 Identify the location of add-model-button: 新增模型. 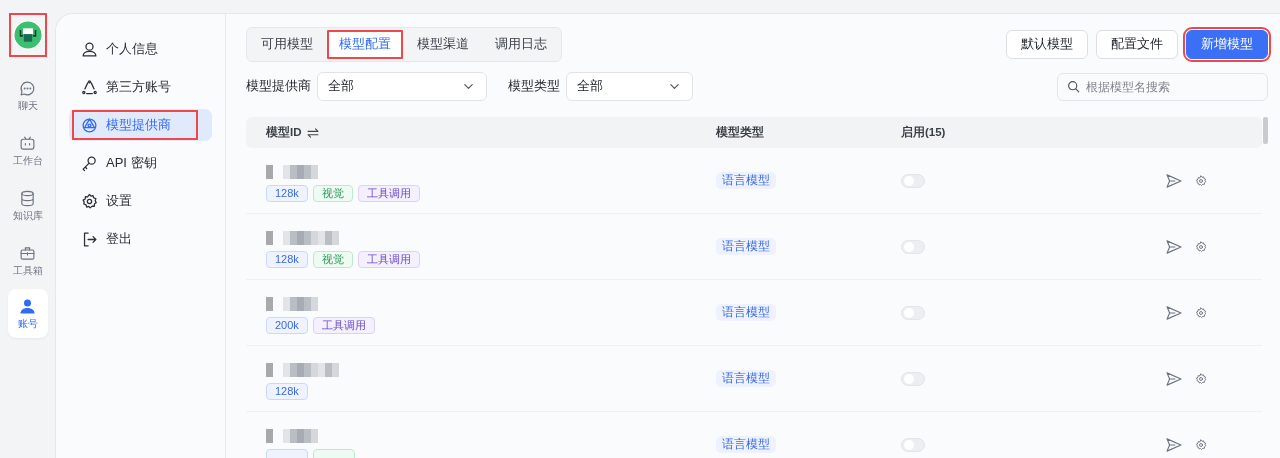
(1227, 44).